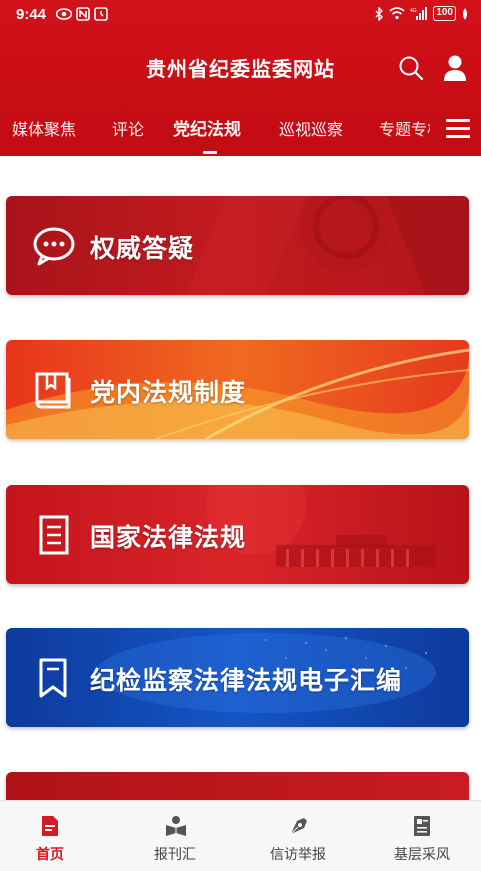  Describe the element at coordinates (176, 826) in the screenshot. I see `reader-icon` at that location.